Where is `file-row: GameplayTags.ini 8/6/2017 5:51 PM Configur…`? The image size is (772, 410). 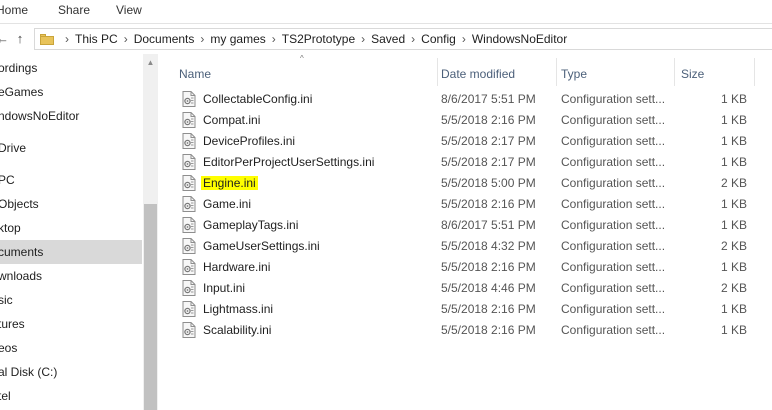 file-row: GameplayTags.ini 8/6/2017 5:51 PM Configur… is located at coordinates (475, 225).